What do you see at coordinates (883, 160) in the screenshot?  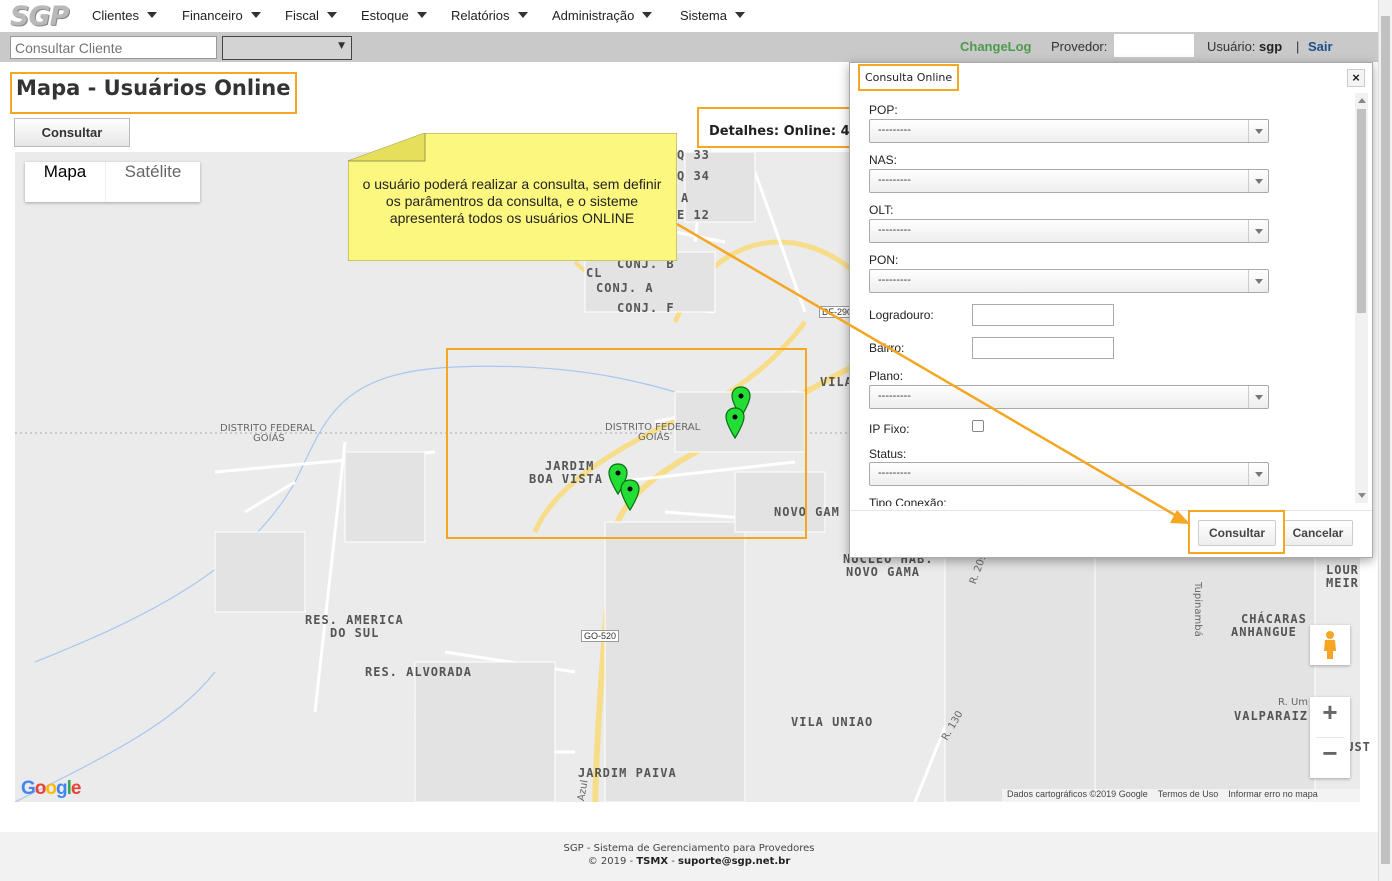 I see `field-label: NAS:` at bounding box center [883, 160].